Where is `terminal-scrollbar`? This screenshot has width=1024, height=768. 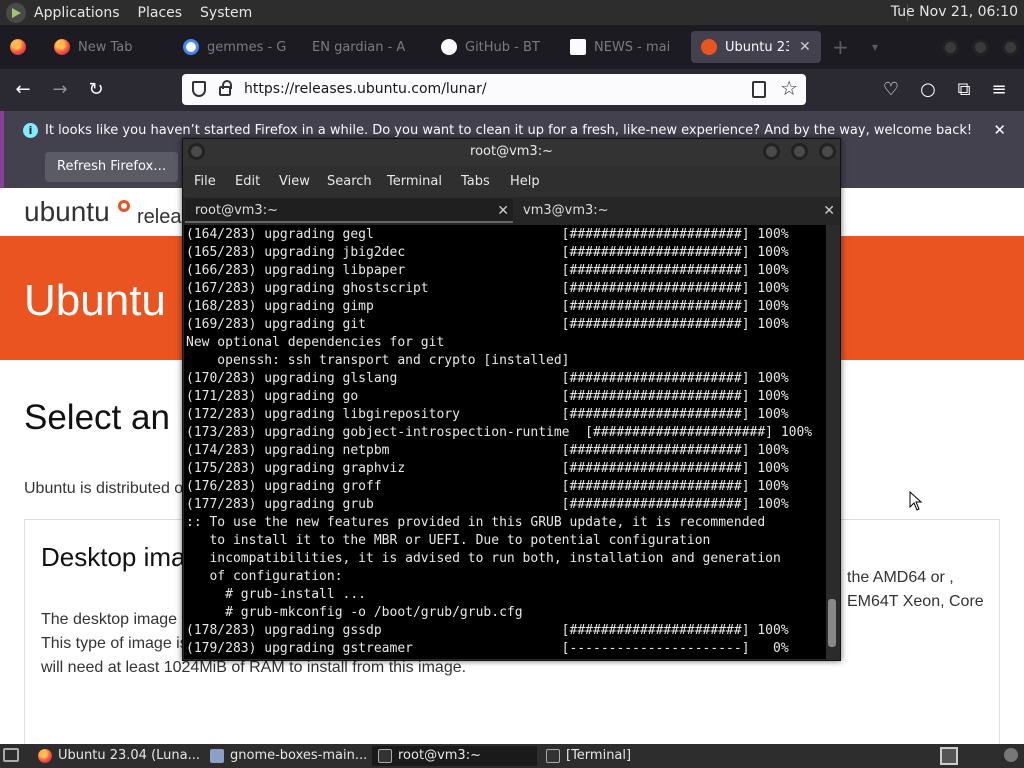 terminal-scrollbar is located at coordinates (832, 442).